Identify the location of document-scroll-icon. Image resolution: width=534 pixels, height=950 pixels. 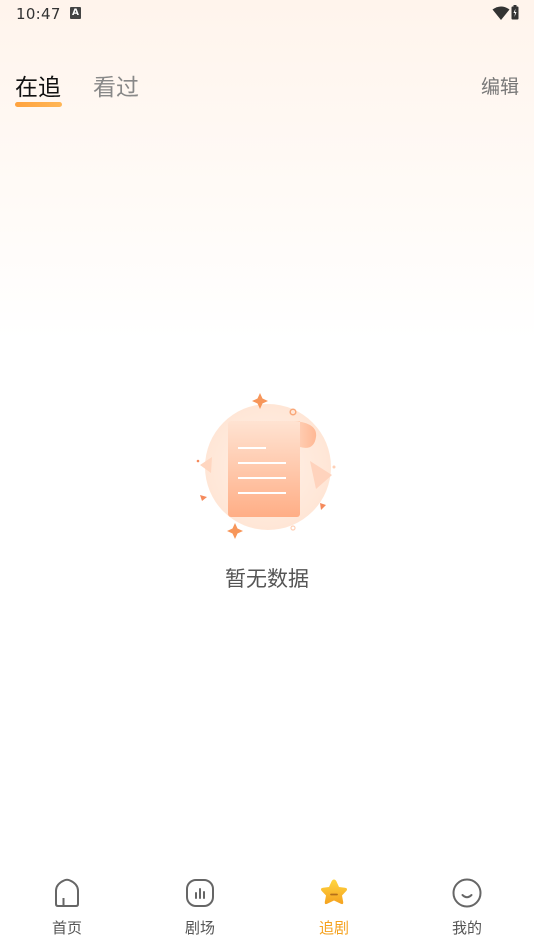
(266, 466).